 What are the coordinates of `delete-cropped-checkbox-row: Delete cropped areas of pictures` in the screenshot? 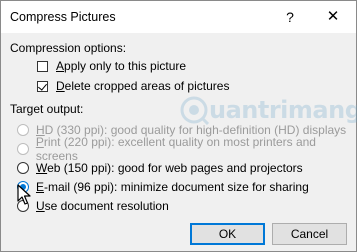 It's located at (133, 86).